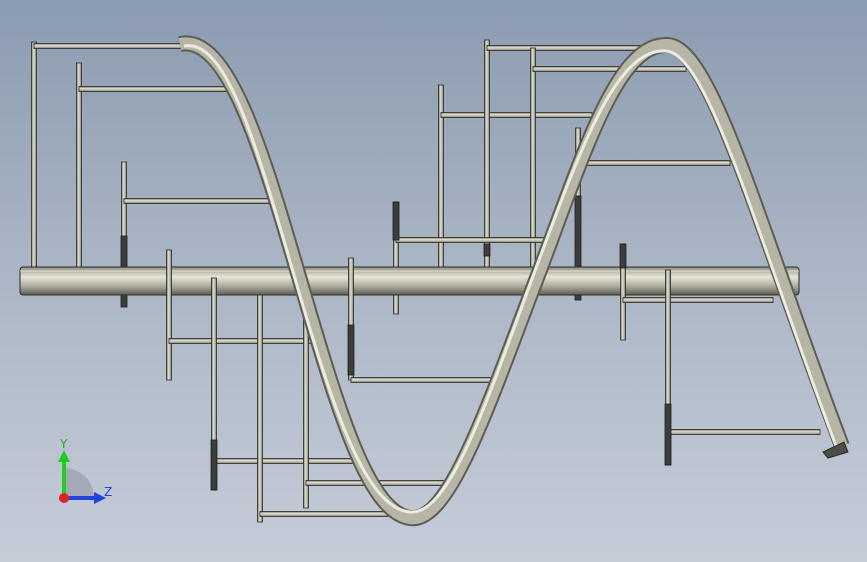 This screenshot has height=562, width=867. I want to click on central-shaft, so click(409, 281).